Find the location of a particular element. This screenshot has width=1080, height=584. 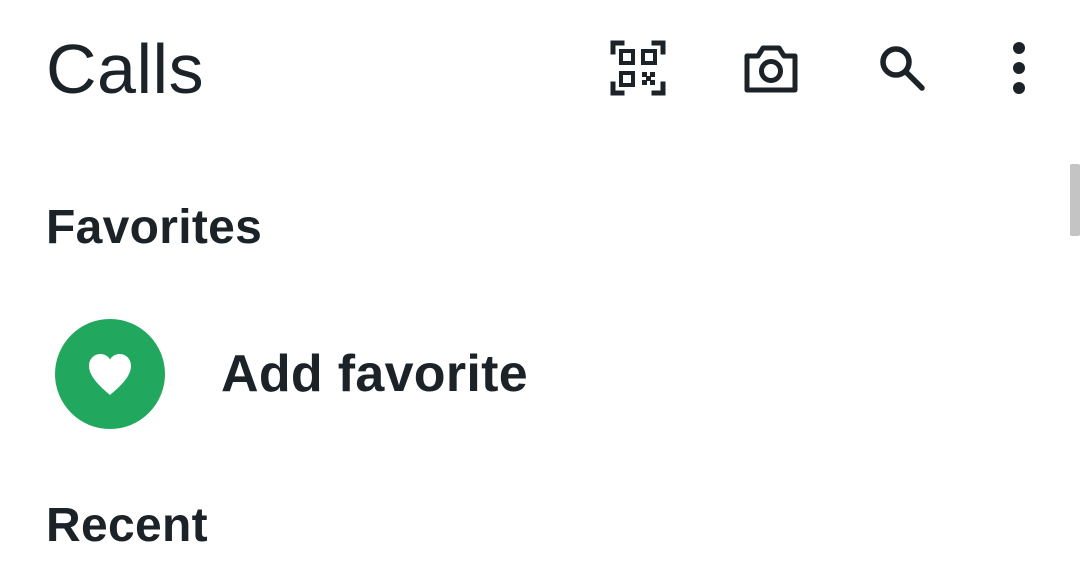

add-favorite-row: Add favorite is located at coordinates (291, 374).